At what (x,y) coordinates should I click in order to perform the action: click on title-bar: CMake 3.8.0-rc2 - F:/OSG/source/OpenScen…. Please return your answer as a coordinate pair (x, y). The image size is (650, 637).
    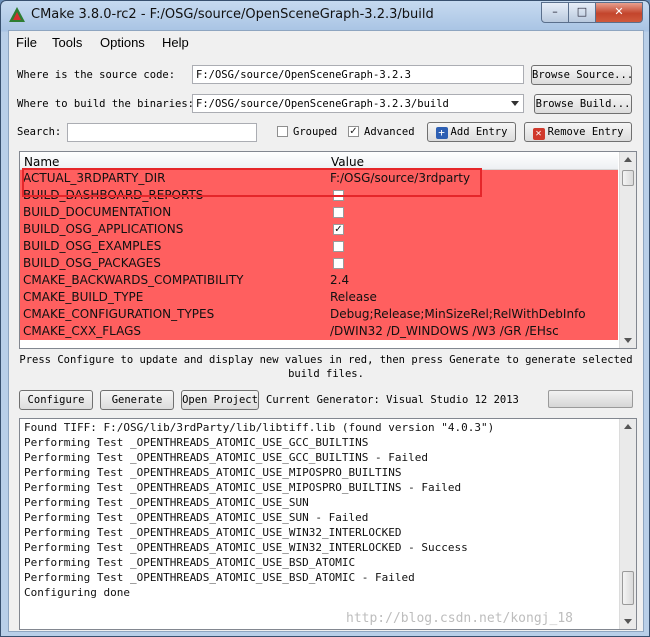
    Looking at the image, I should click on (325, 15).